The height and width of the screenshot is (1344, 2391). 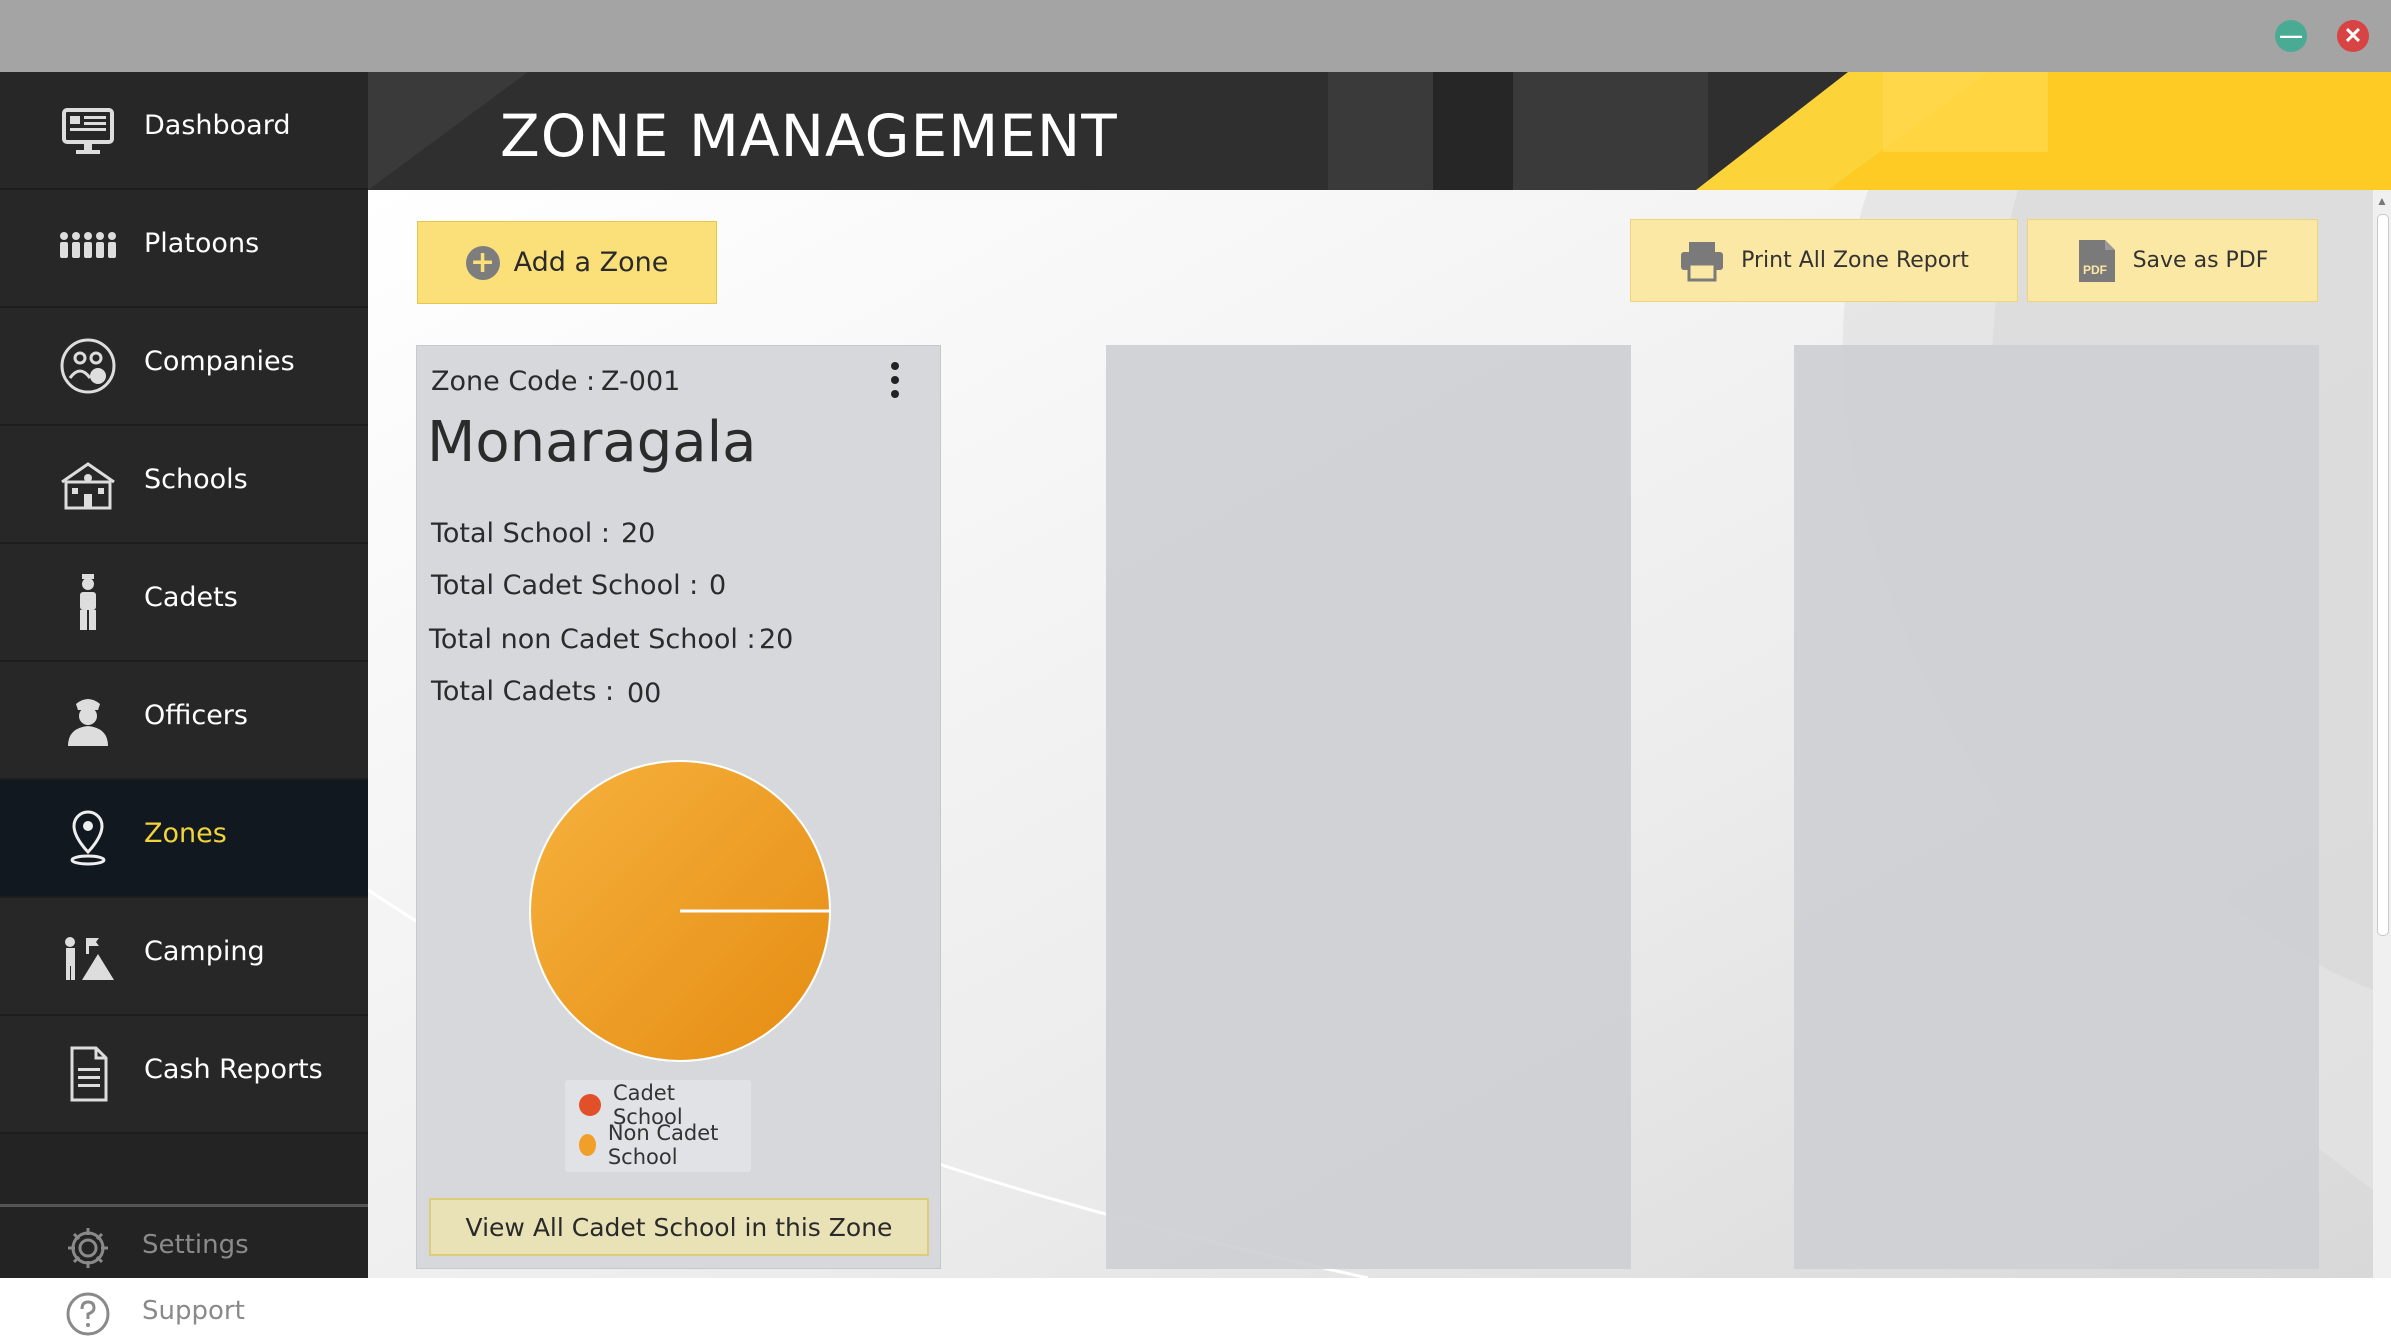 I want to click on minimize-button: —, so click(x=2291, y=36).